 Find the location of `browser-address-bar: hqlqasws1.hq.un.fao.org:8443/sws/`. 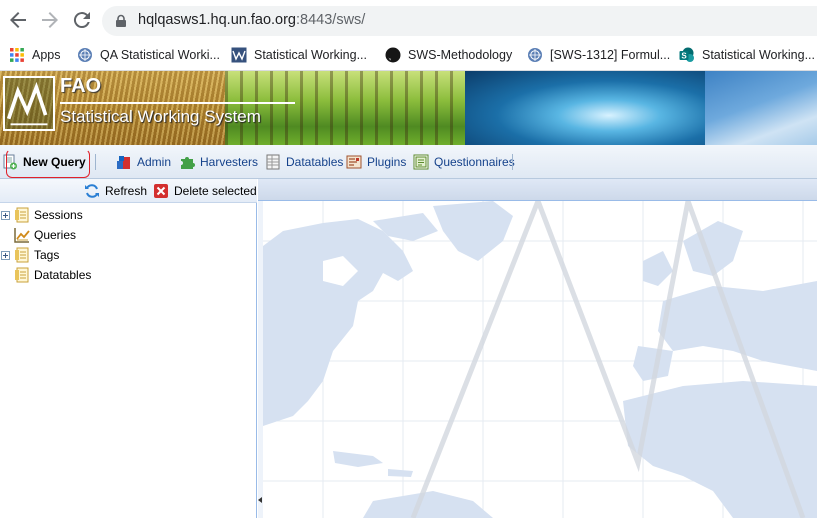

browser-address-bar: hqlqasws1.hq.un.fao.org:8443/sws/ is located at coordinates (408, 20).